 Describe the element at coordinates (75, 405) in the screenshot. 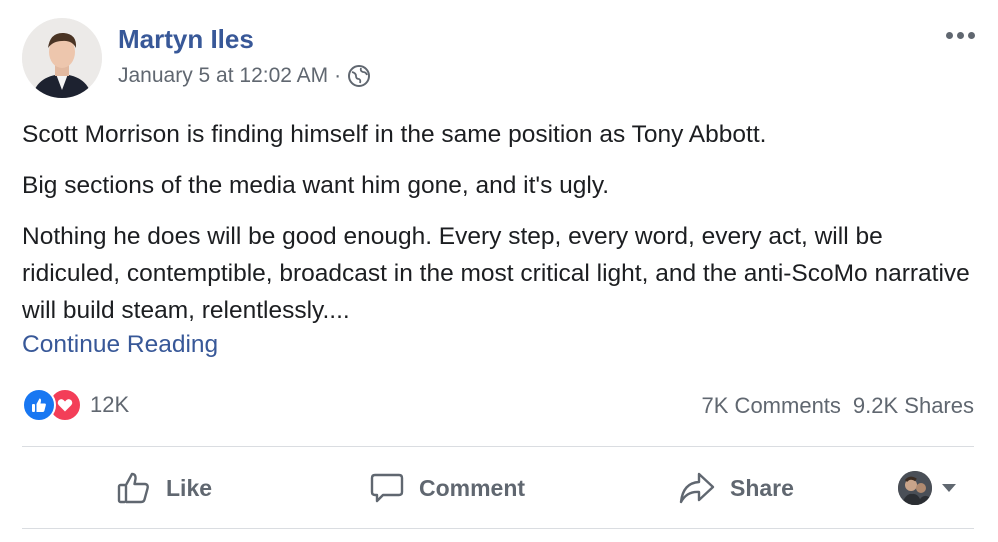

I see `reactions-summary: 12K` at that location.